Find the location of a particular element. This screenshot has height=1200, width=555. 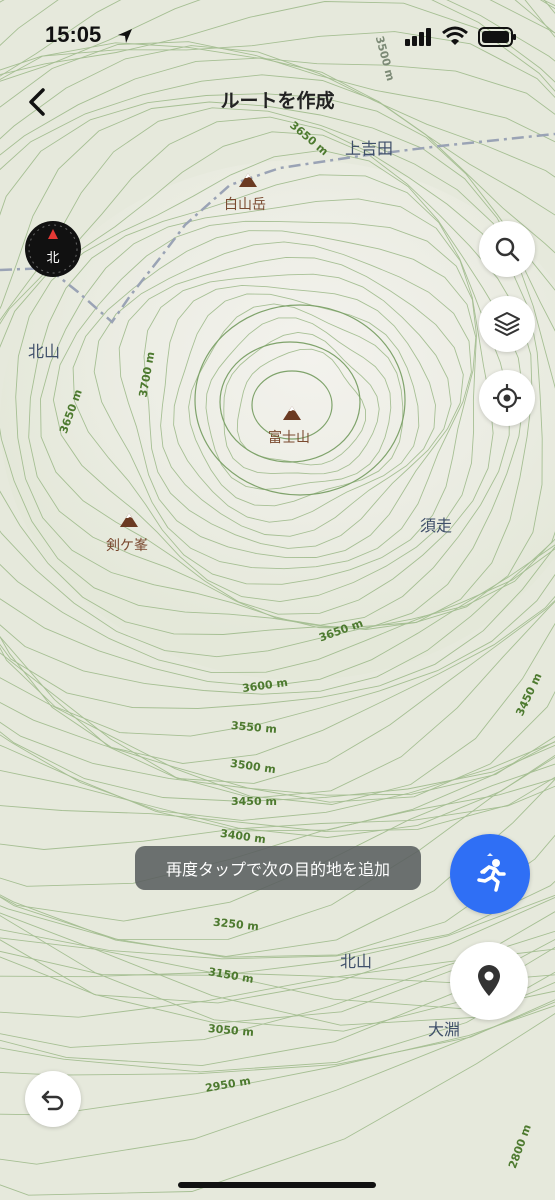

layers-button is located at coordinates (507, 324).